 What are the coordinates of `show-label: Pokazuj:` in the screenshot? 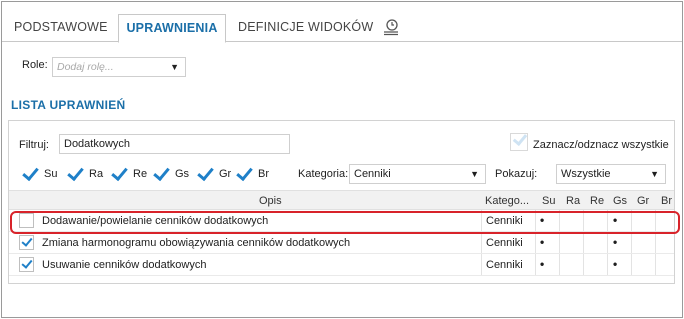 It's located at (516, 174).